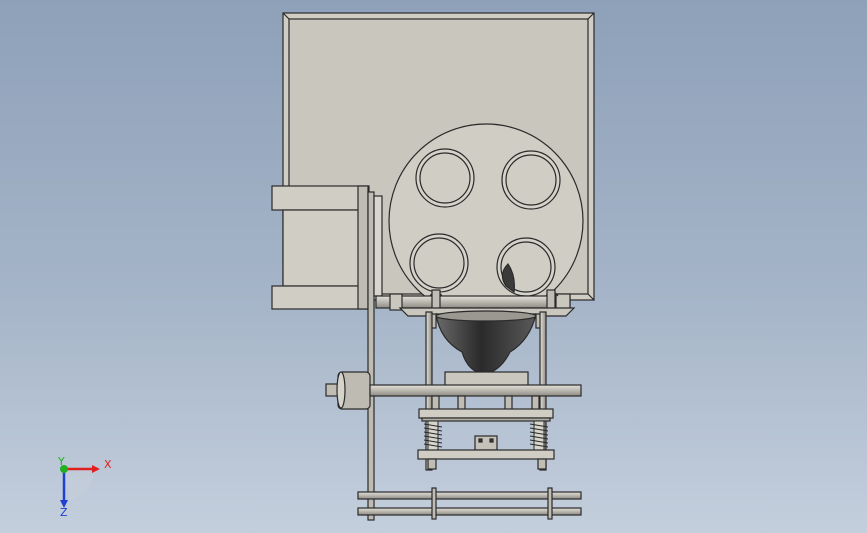  Describe the element at coordinates (486, 221) in the screenshot. I see `rotary-disc` at that location.